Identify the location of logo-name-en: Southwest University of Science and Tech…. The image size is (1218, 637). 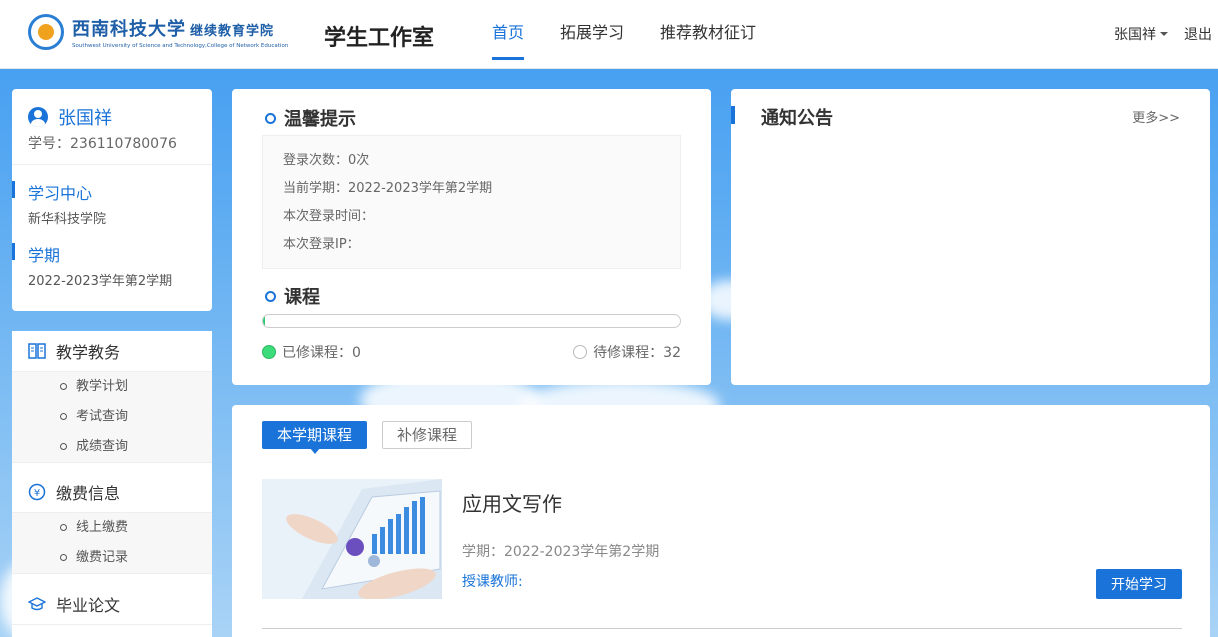
(180, 46).